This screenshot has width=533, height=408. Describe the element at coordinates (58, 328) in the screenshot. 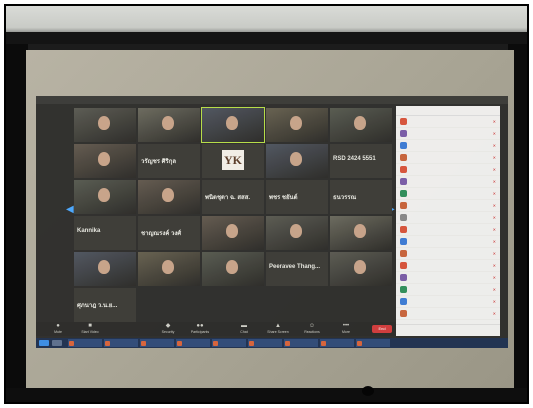

I see `mute-button: ● Mute` at that location.